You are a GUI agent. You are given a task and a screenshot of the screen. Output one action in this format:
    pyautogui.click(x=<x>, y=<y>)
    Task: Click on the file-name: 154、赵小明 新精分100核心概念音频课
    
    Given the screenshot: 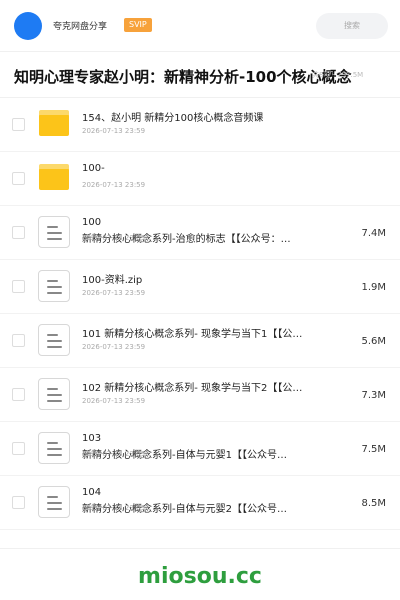 What is the action you would take?
    pyautogui.click(x=173, y=118)
    